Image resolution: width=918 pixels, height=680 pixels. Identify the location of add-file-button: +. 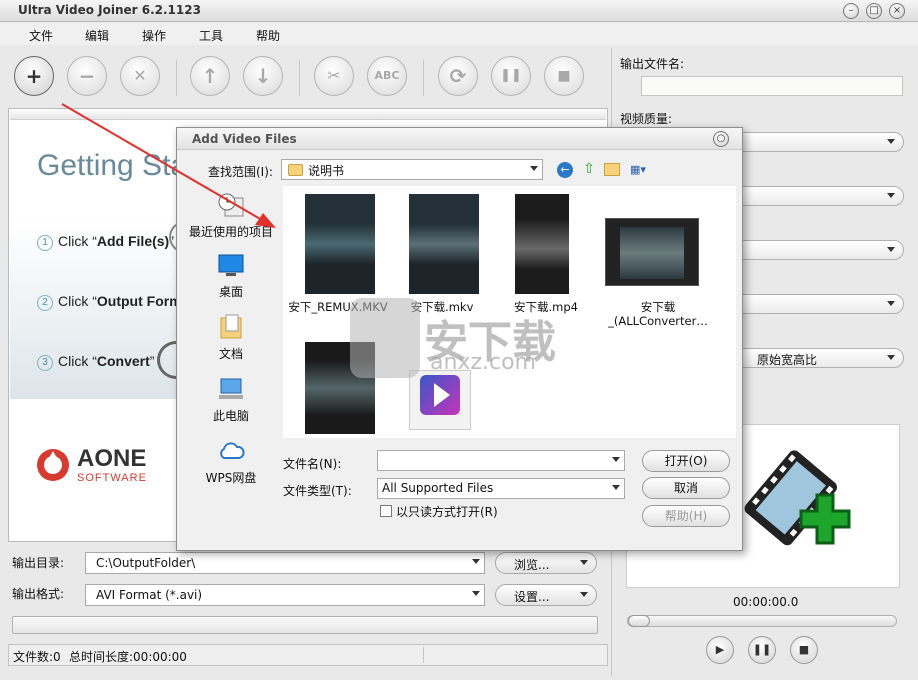
(34, 76).